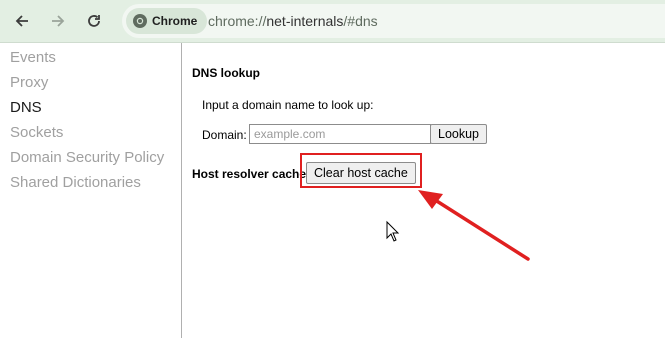  I want to click on sidebar-item-shared-dictionaries: Shared Dictionaries, so click(75, 182).